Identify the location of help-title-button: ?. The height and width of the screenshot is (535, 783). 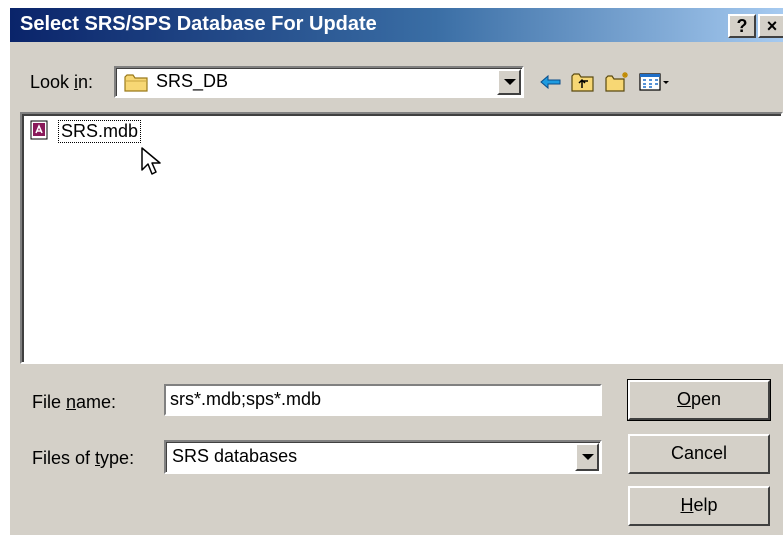
(742, 26).